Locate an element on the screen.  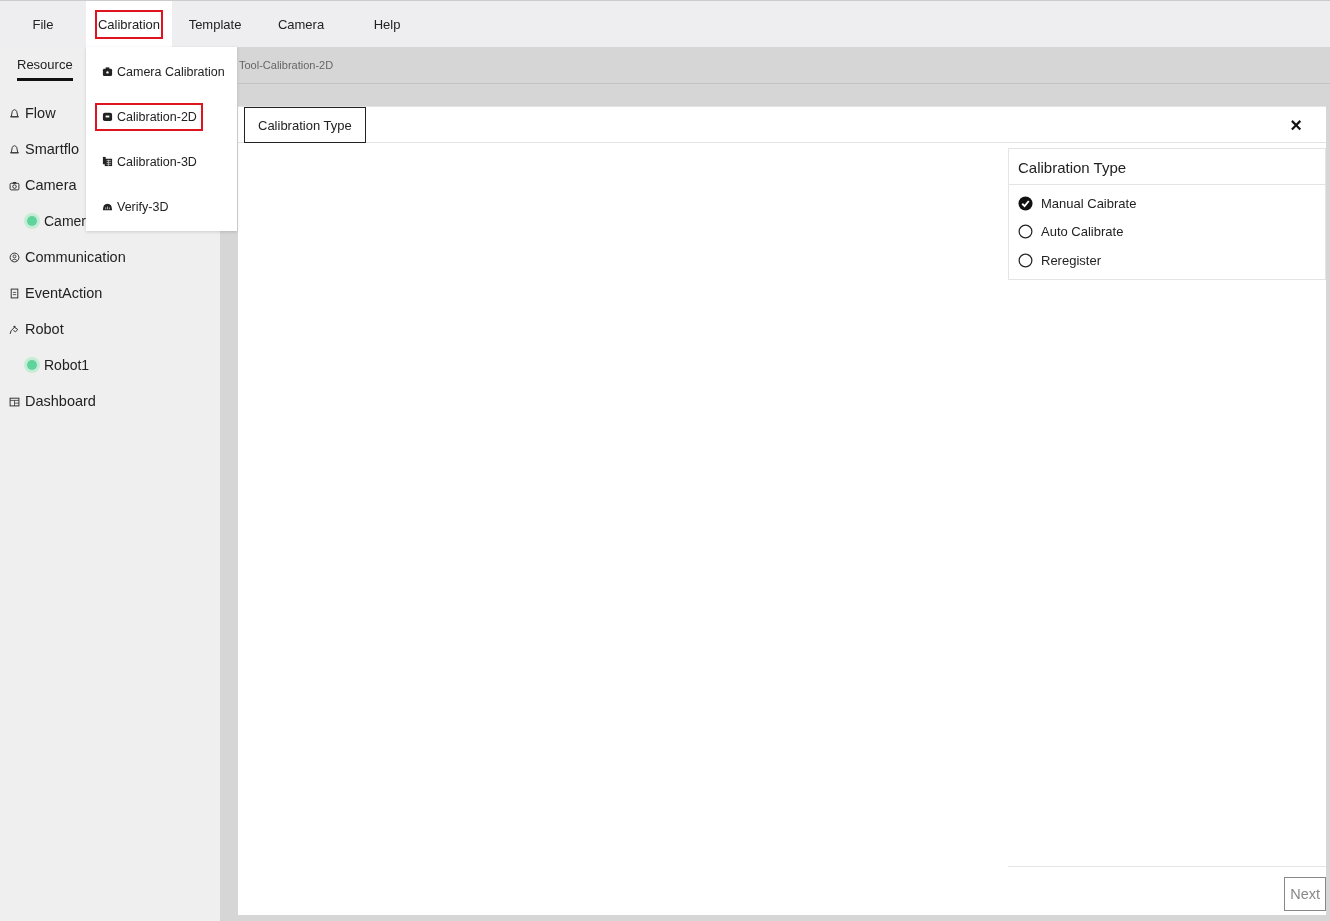
sidebar-subitem: Camer is located at coordinates (65, 221).